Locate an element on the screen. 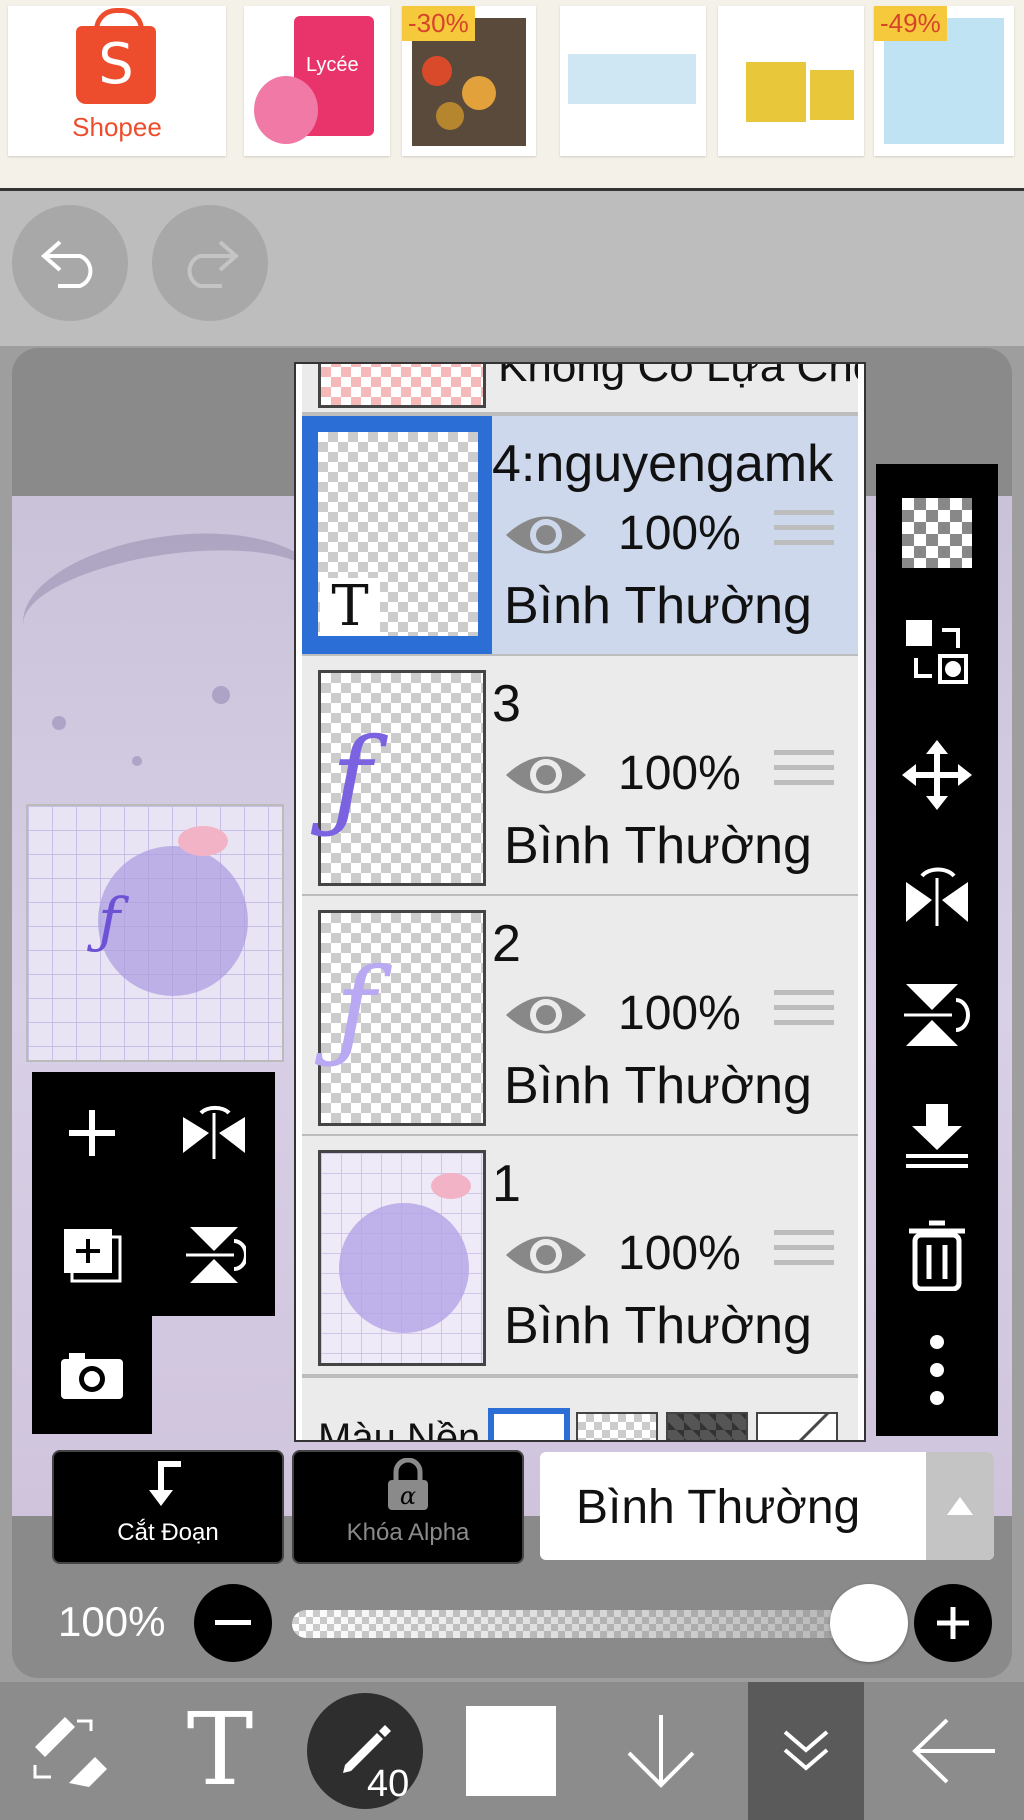 The height and width of the screenshot is (1820, 1024). opacity-decrease-button is located at coordinates (233, 1623).